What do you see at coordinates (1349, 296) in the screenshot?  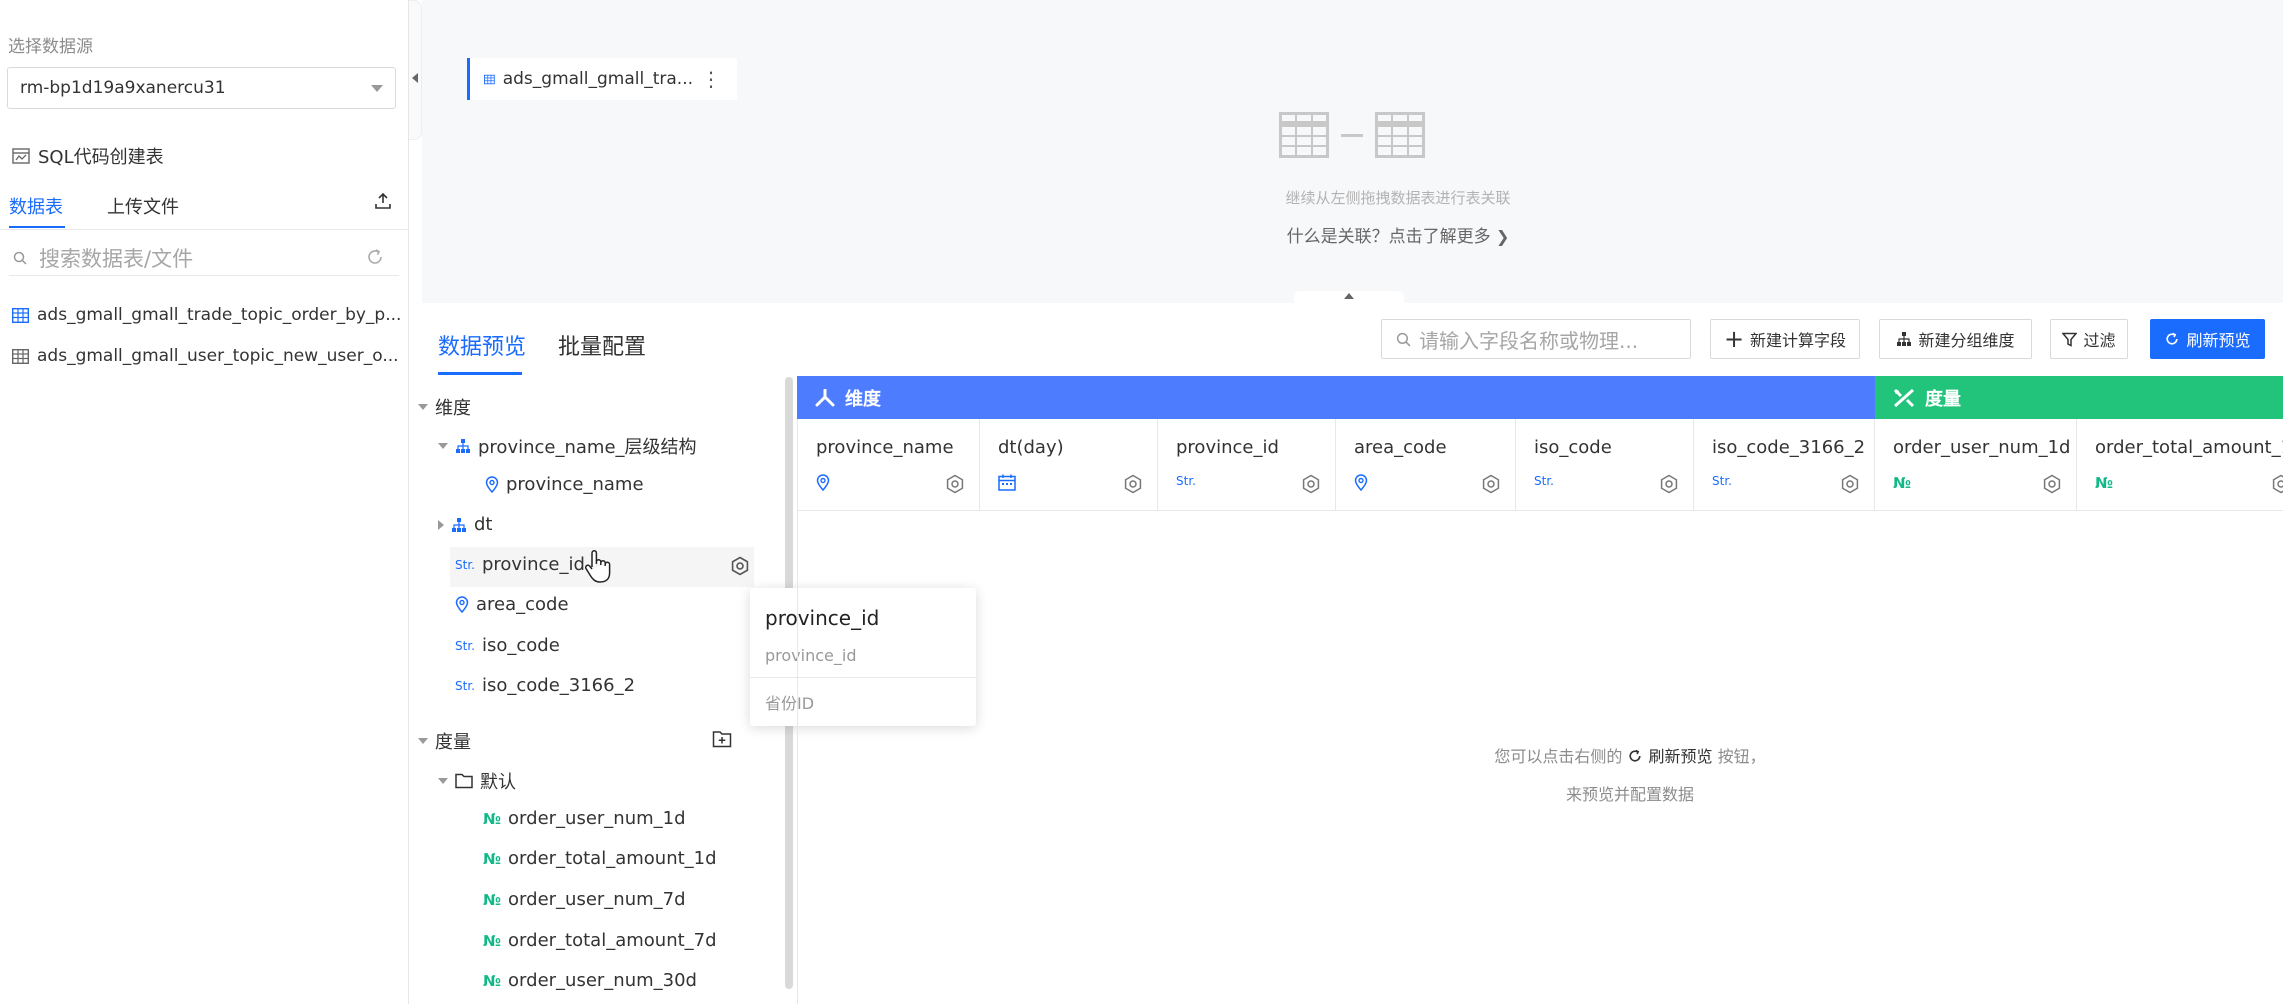 I see `chevron-up-icon` at bounding box center [1349, 296].